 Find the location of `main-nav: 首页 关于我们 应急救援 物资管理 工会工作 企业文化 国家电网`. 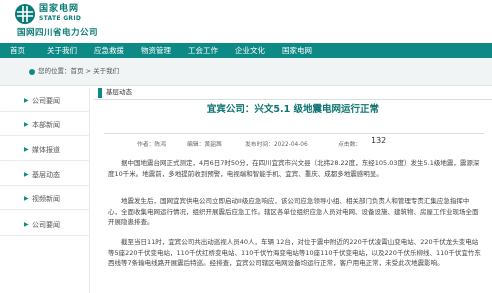

main-nav: 首页 关于我们 应急救援 物资管理 工会工作 企业文化 国家电网 is located at coordinates (246, 50).